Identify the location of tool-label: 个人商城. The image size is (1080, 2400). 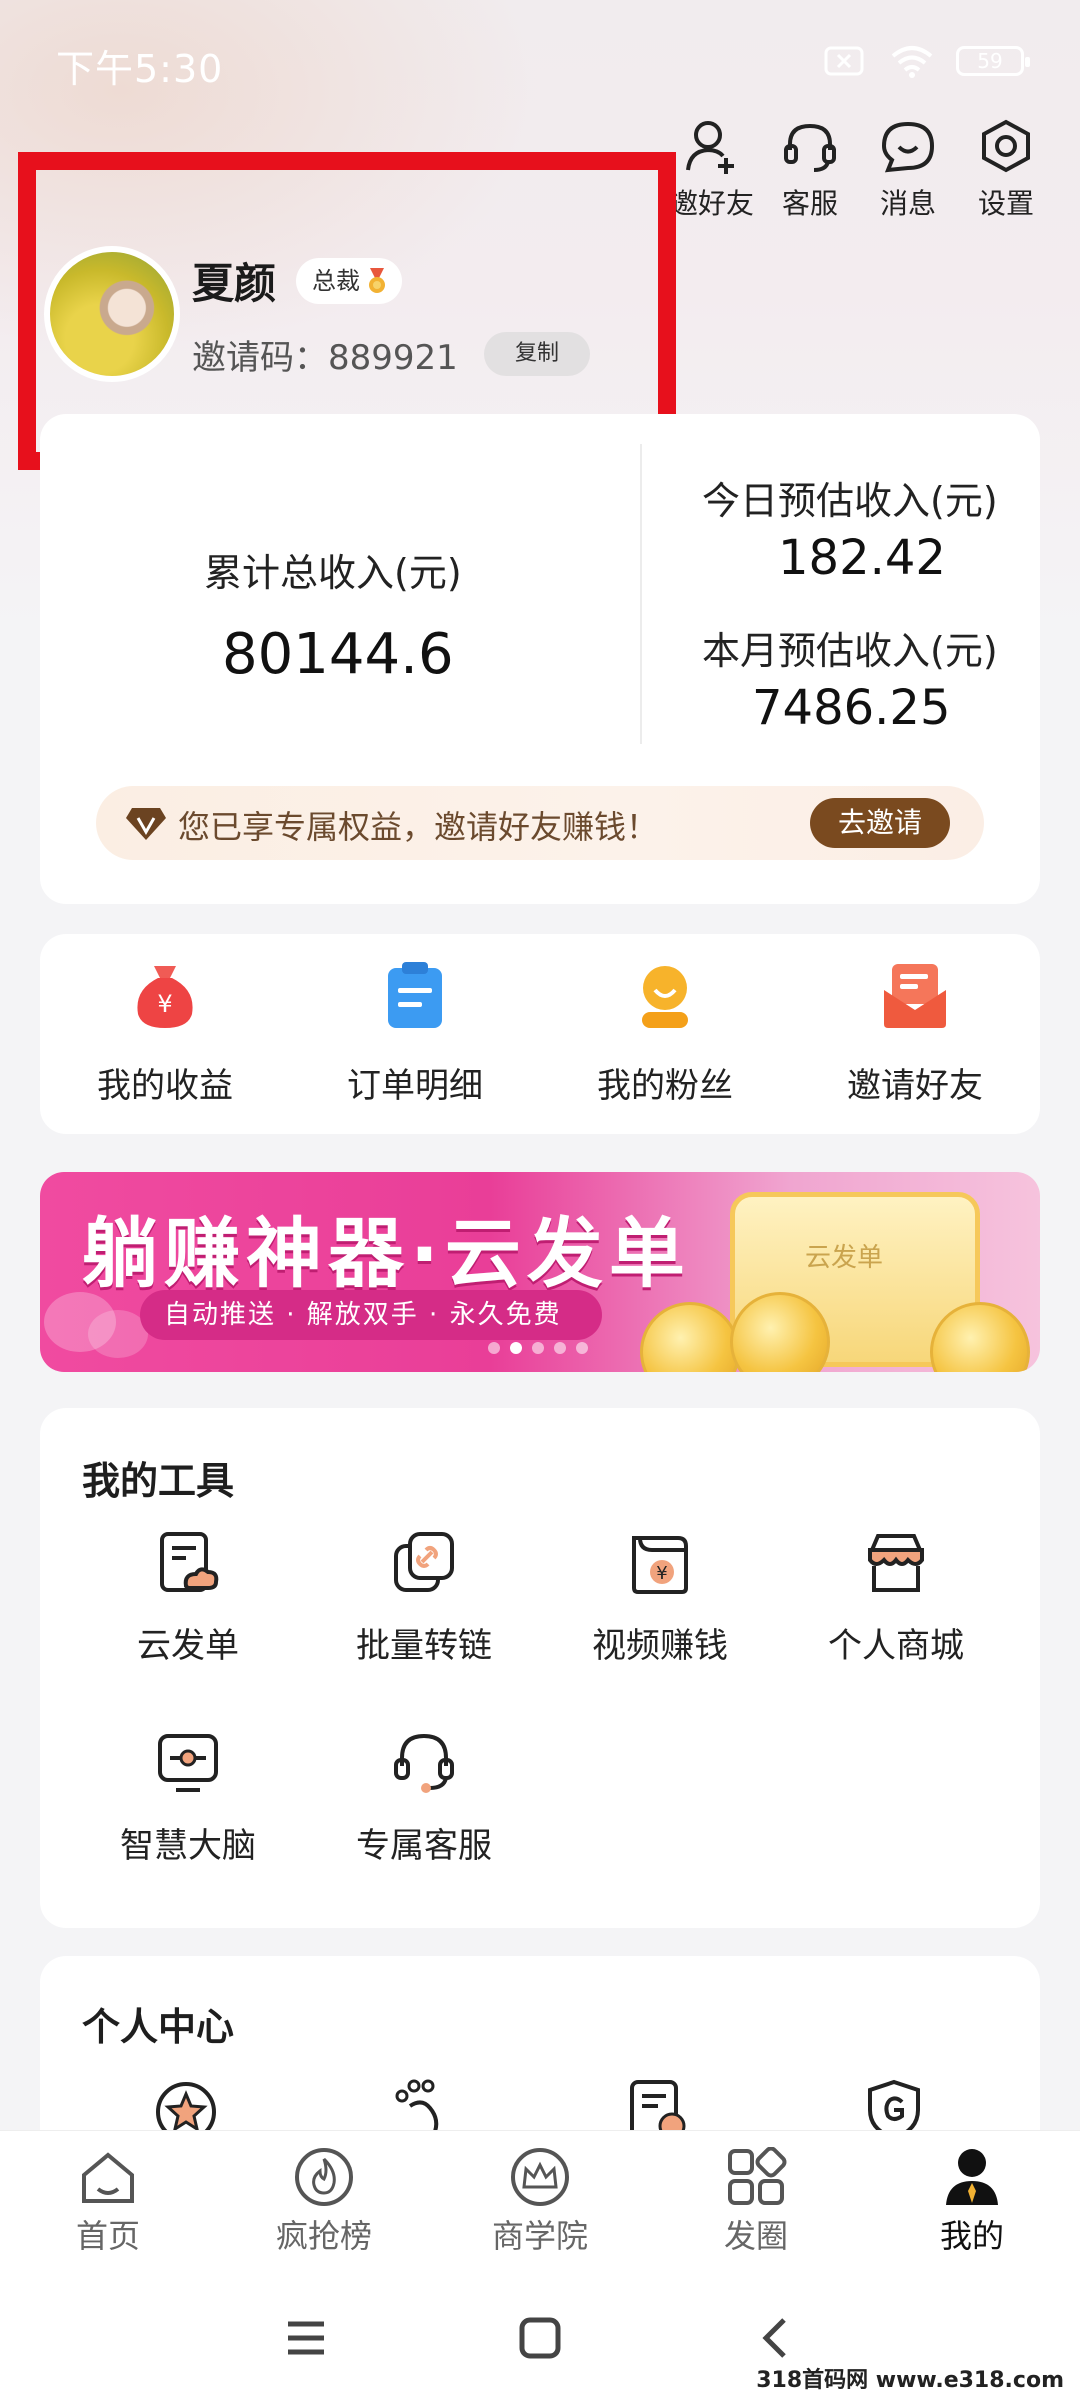
(896, 1646).